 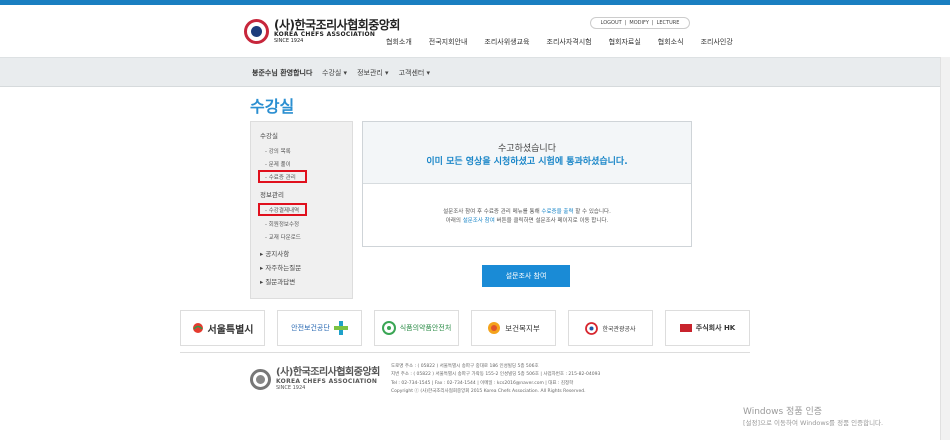 What do you see at coordinates (337, 25) in the screenshot?
I see `logo-korean-name: (사)한국조리사협회중앙회` at bounding box center [337, 25].